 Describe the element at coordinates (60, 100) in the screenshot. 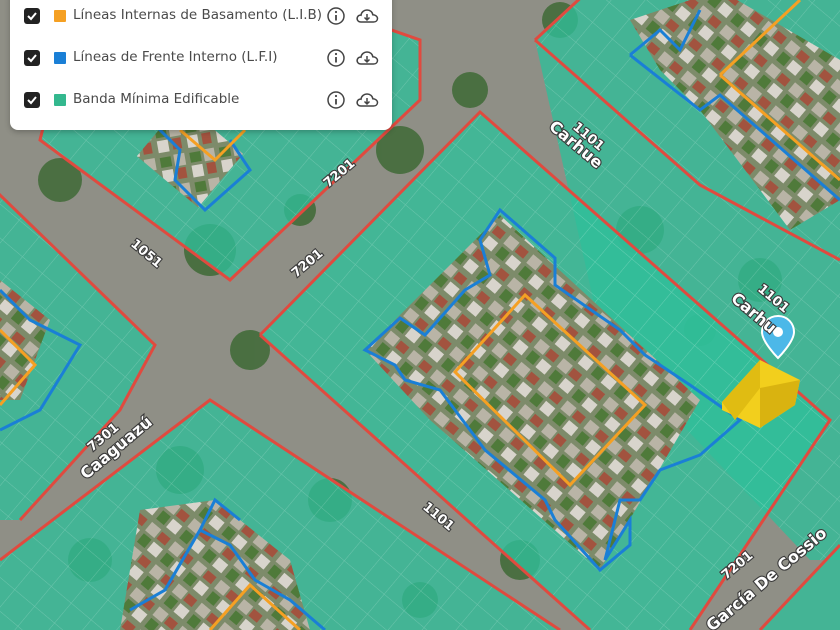

I see `legend-swatch-green` at that location.